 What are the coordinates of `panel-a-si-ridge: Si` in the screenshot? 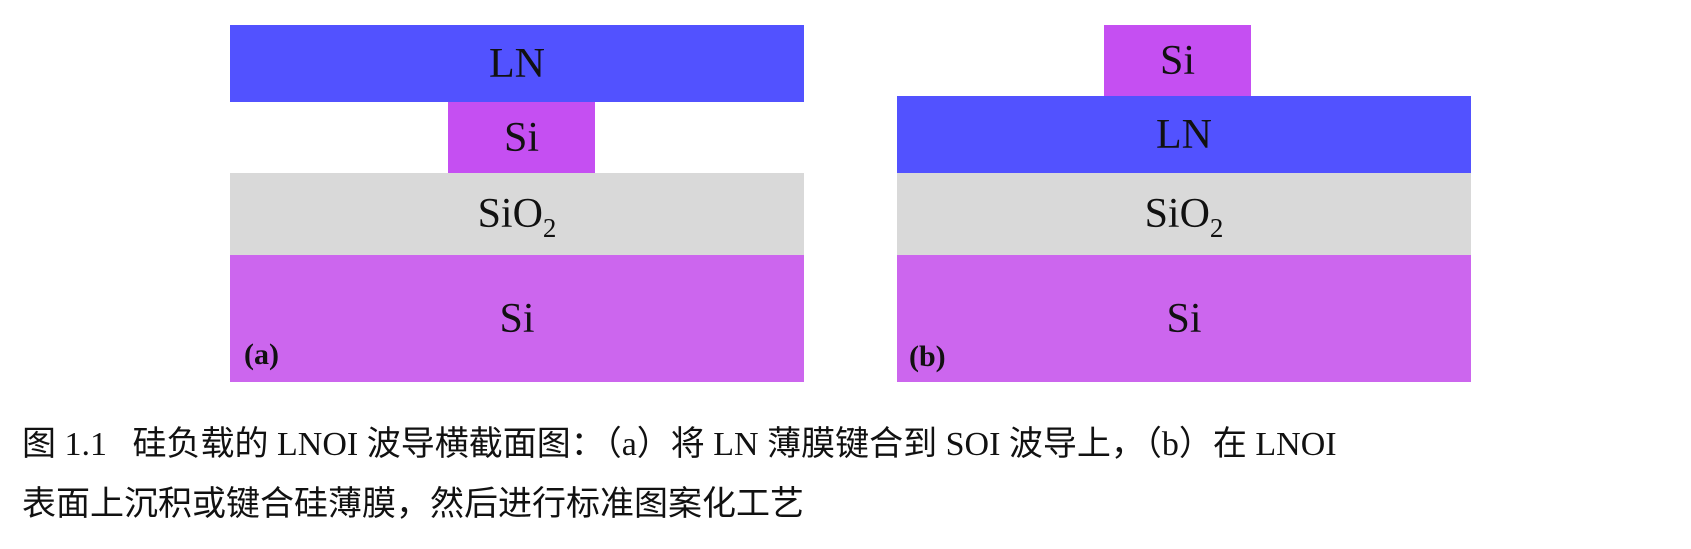 It's located at (521, 137).